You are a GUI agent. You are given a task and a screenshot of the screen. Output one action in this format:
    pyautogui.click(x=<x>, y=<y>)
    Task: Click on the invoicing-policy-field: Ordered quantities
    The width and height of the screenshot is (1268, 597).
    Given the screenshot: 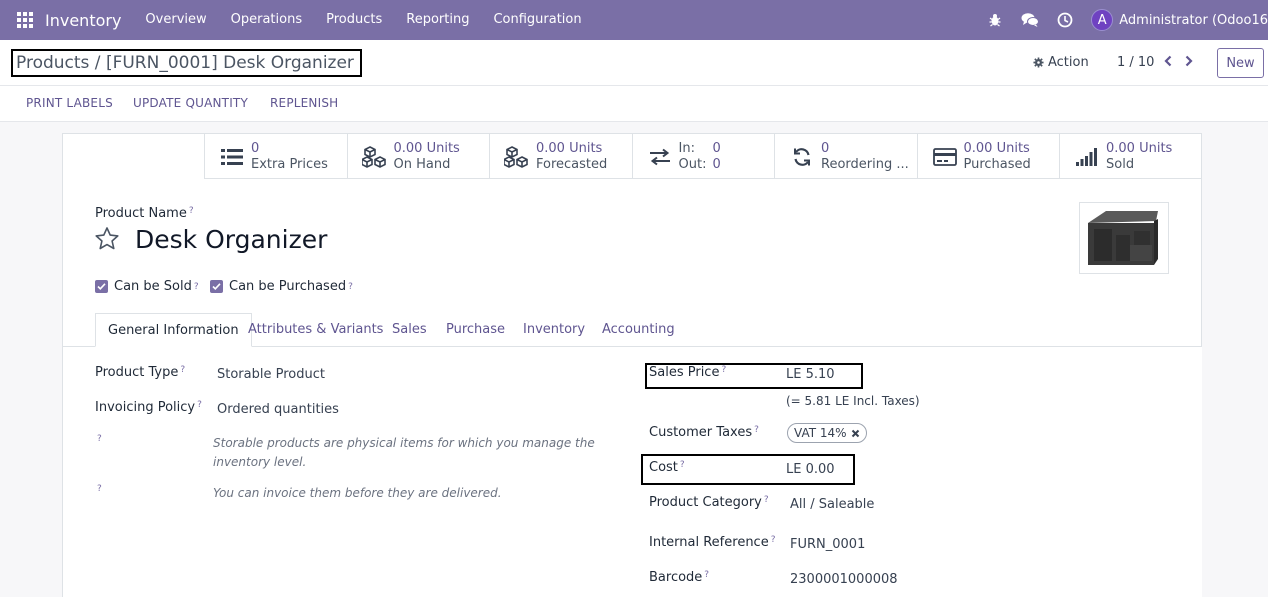 What is the action you would take?
    pyautogui.click(x=278, y=409)
    